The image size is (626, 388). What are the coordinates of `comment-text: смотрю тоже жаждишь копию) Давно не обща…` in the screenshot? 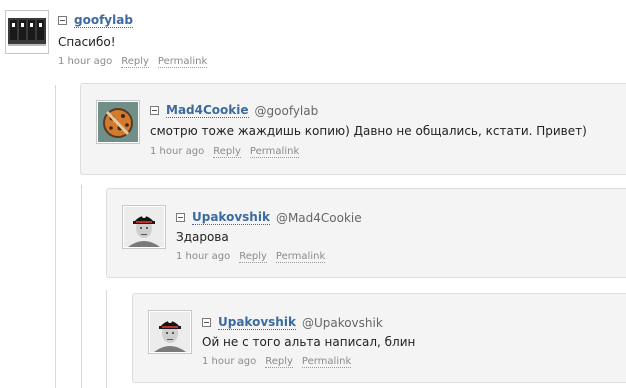 It's located at (368, 131).